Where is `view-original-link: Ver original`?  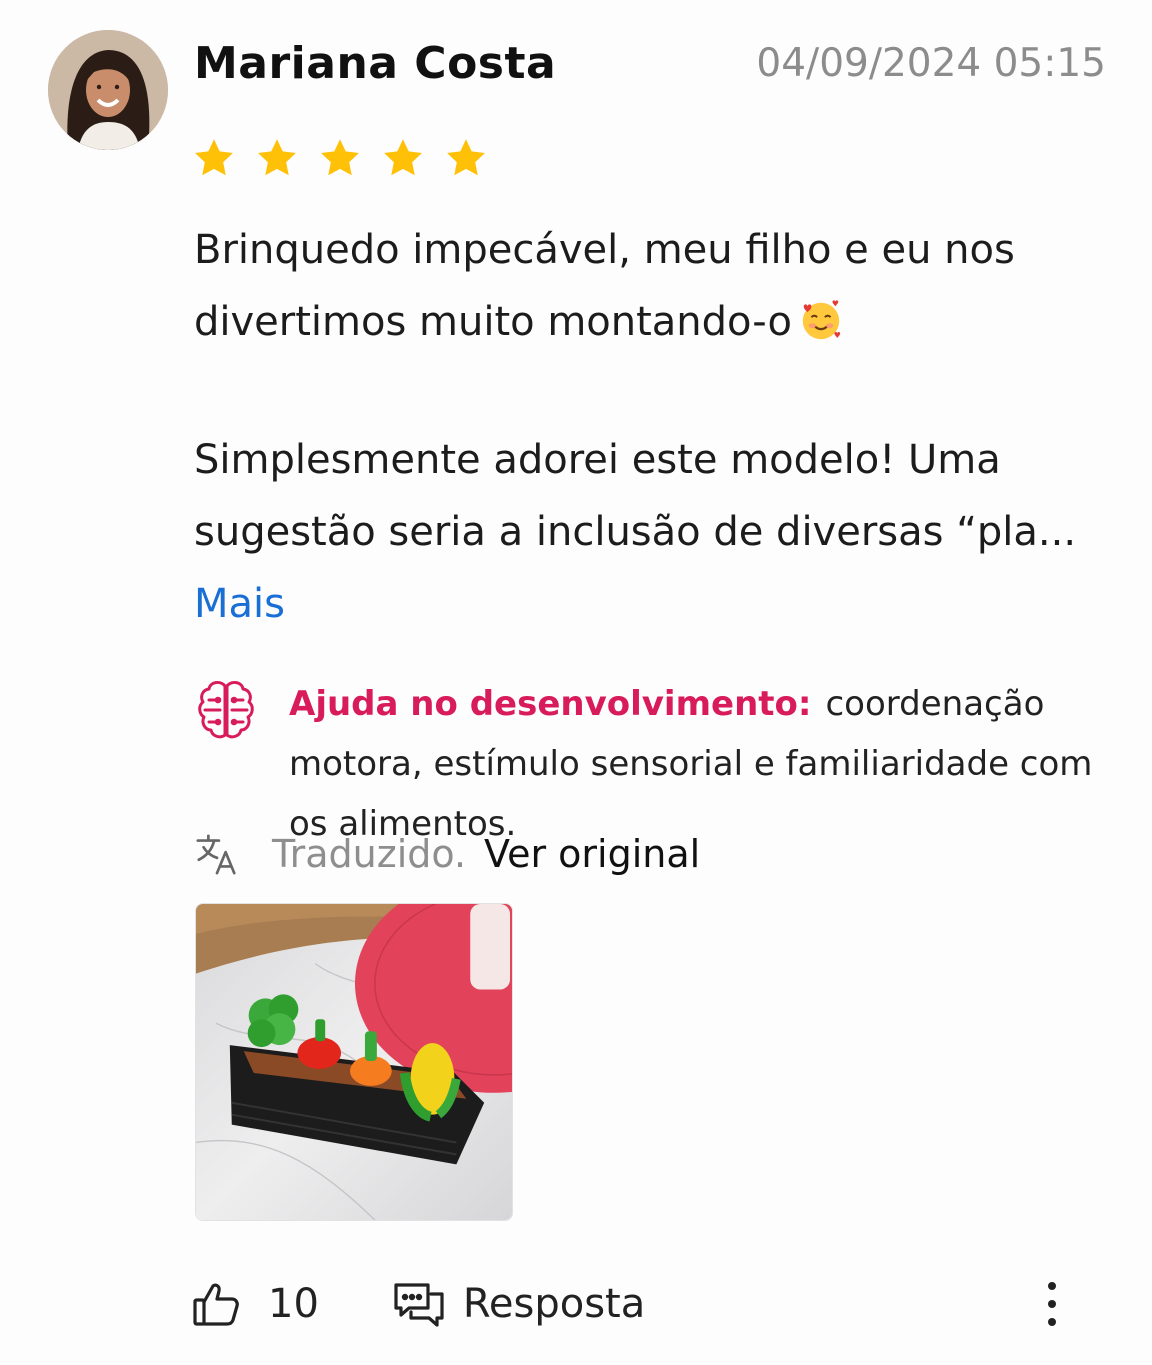 view-original-link: Ver original is located at coordinates (592, 854).